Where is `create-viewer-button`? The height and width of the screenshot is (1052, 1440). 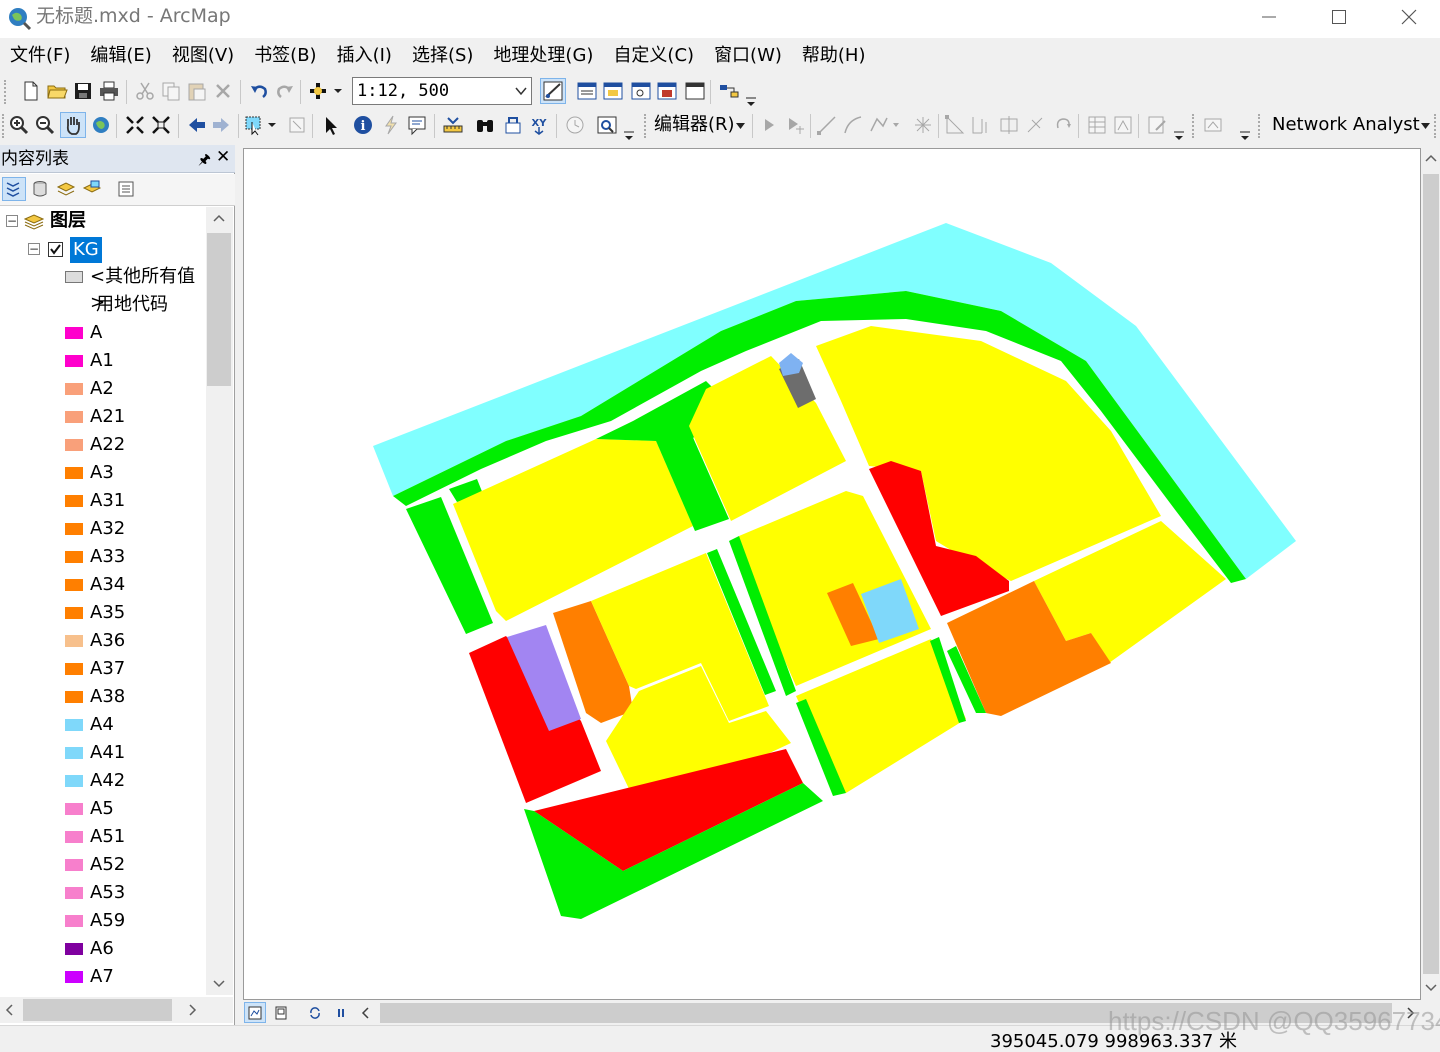 create-viewer-button is located at coordinates (607, 125).